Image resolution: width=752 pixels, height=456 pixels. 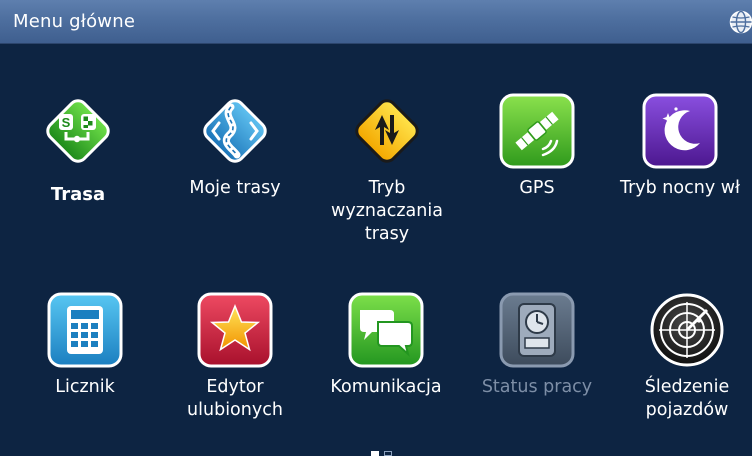 I want to click on menu-tile-label: Status pracy, so click(x=537, y=387).